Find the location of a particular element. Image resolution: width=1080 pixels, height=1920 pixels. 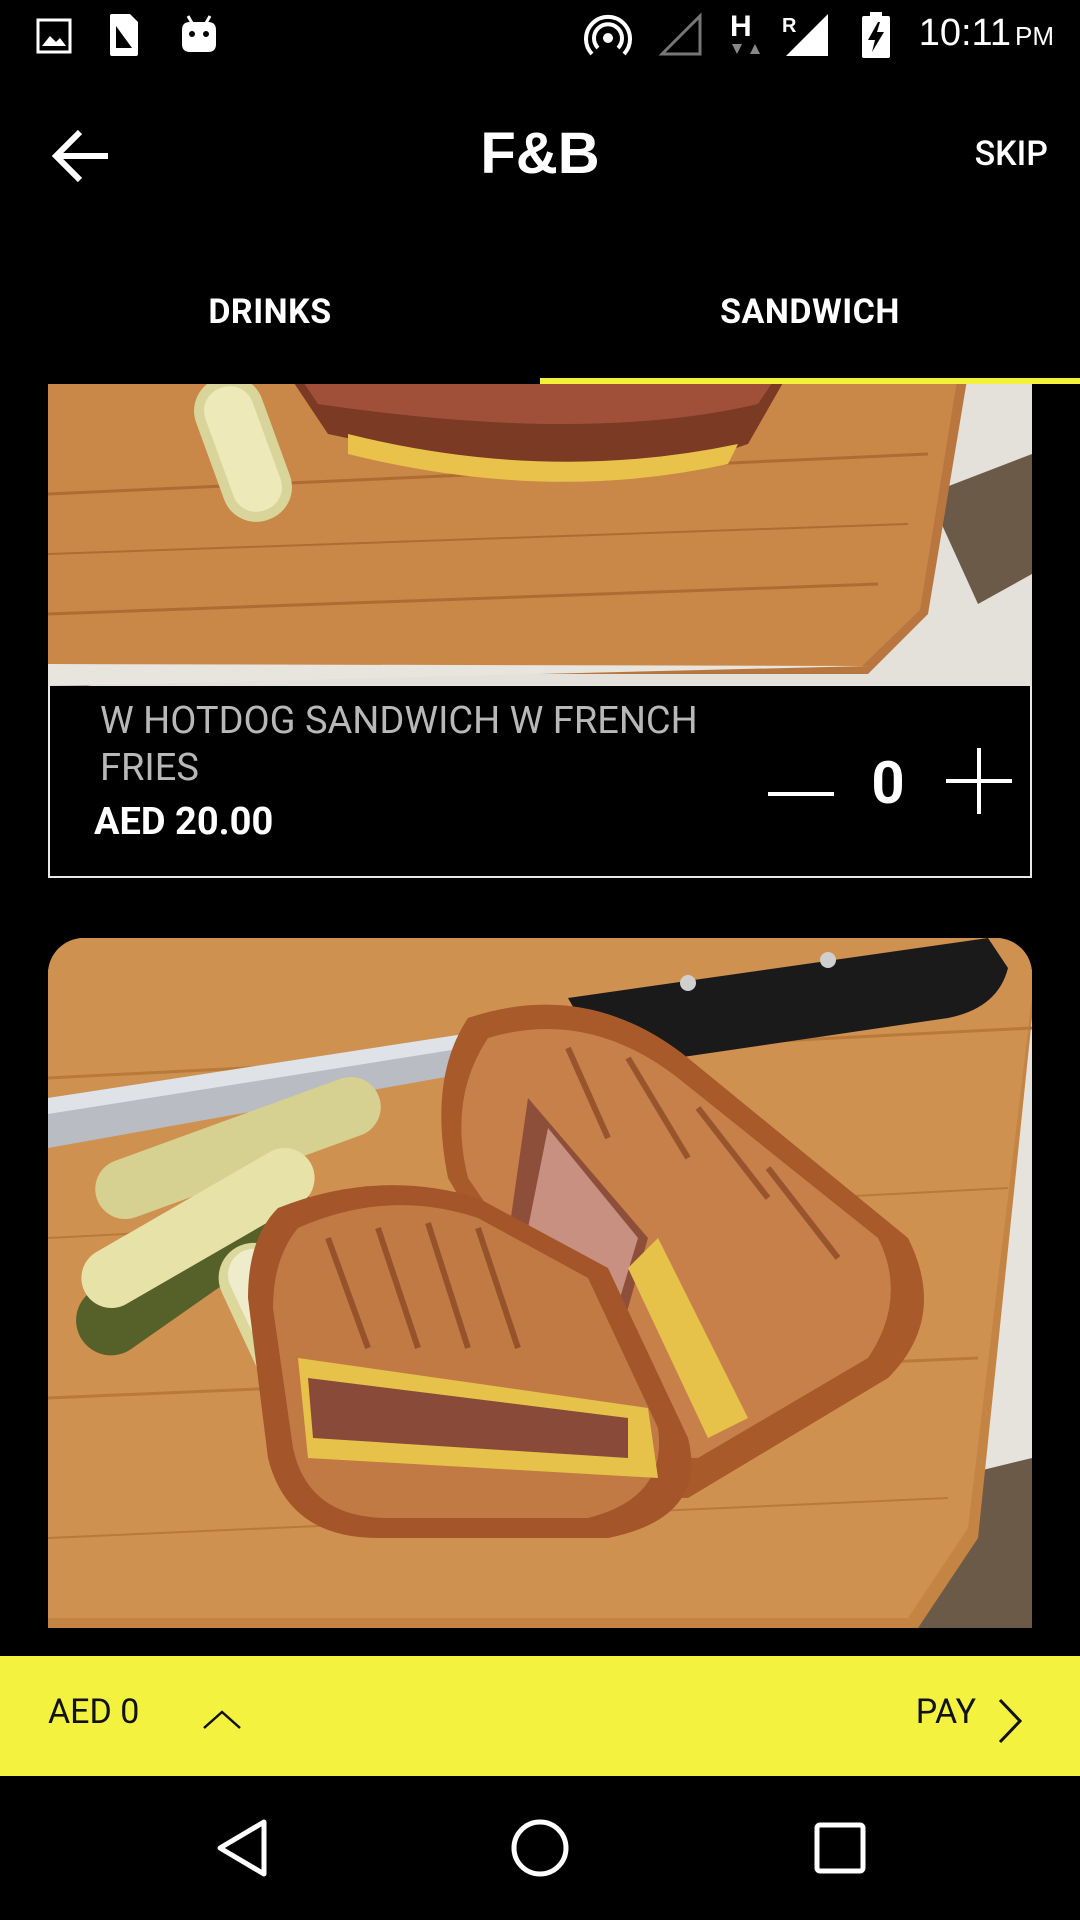

back-triangle-icon is located at coordinates (242, 1848).